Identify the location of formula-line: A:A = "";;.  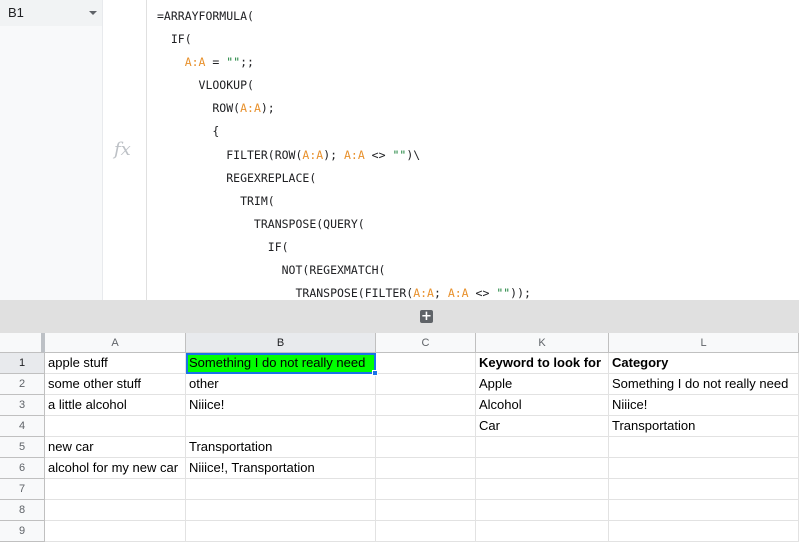
(344, 62).